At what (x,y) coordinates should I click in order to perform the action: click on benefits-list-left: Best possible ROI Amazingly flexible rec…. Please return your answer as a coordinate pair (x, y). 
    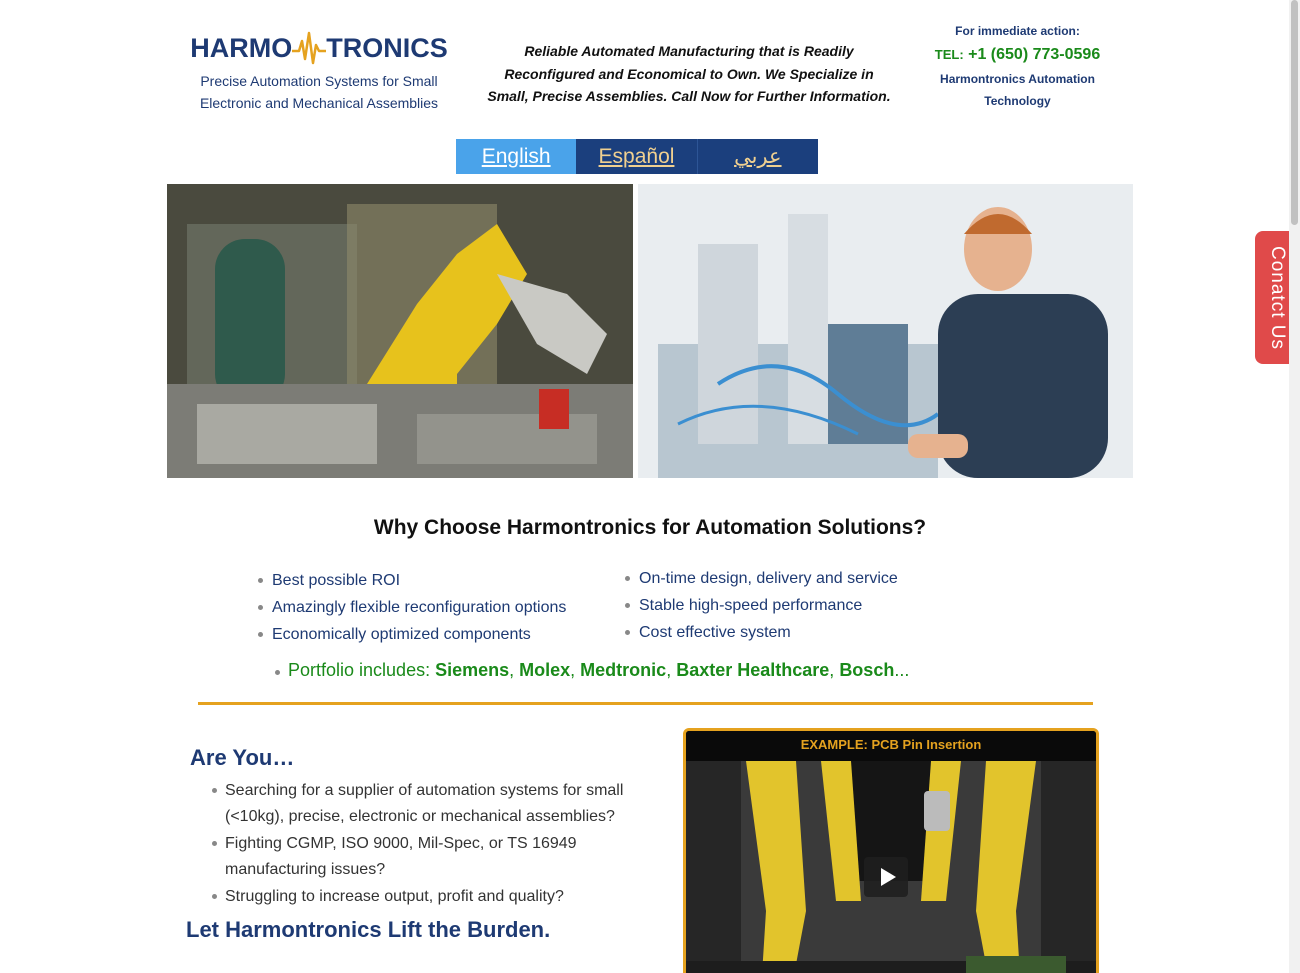
    Looking at the image, I should click on (412, 607).